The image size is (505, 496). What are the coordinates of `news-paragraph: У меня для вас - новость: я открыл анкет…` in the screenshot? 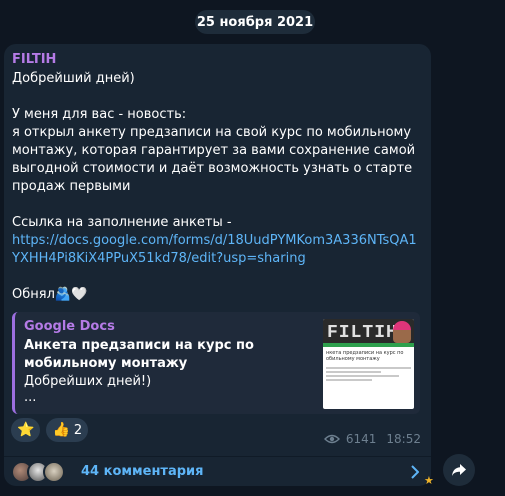 It's located at (214, 150).